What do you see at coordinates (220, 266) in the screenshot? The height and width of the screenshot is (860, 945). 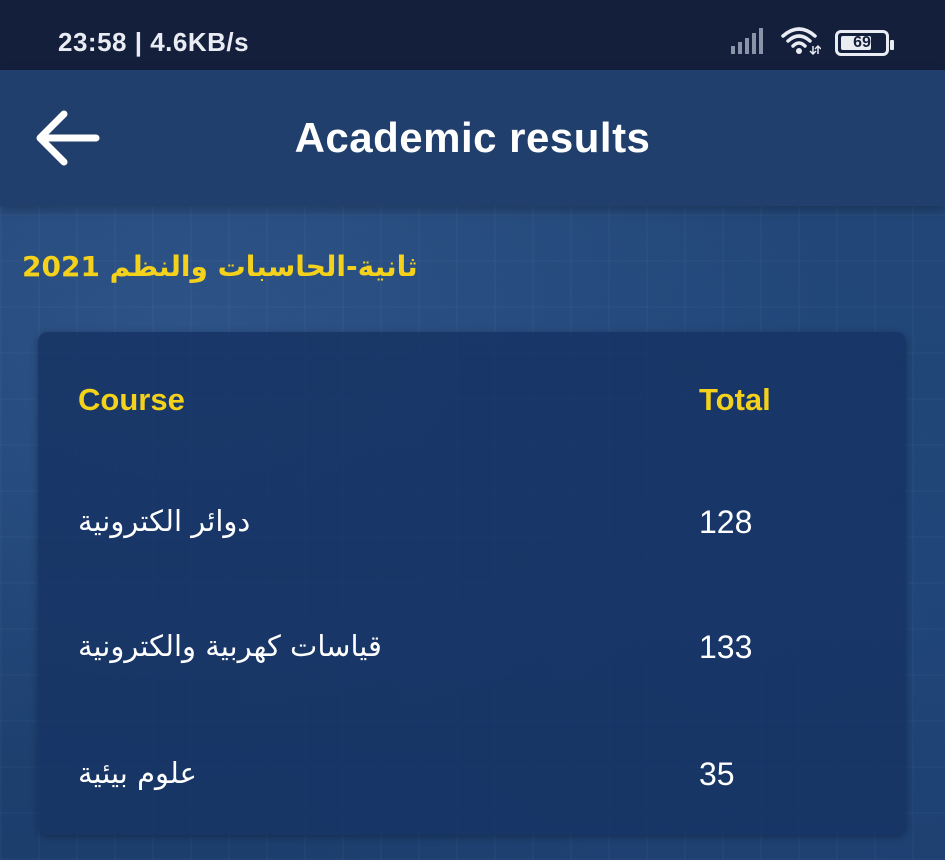 I see `department-year-label: ثانية-الحاسبات والنظم 2021` at bounding box center [220, 266].